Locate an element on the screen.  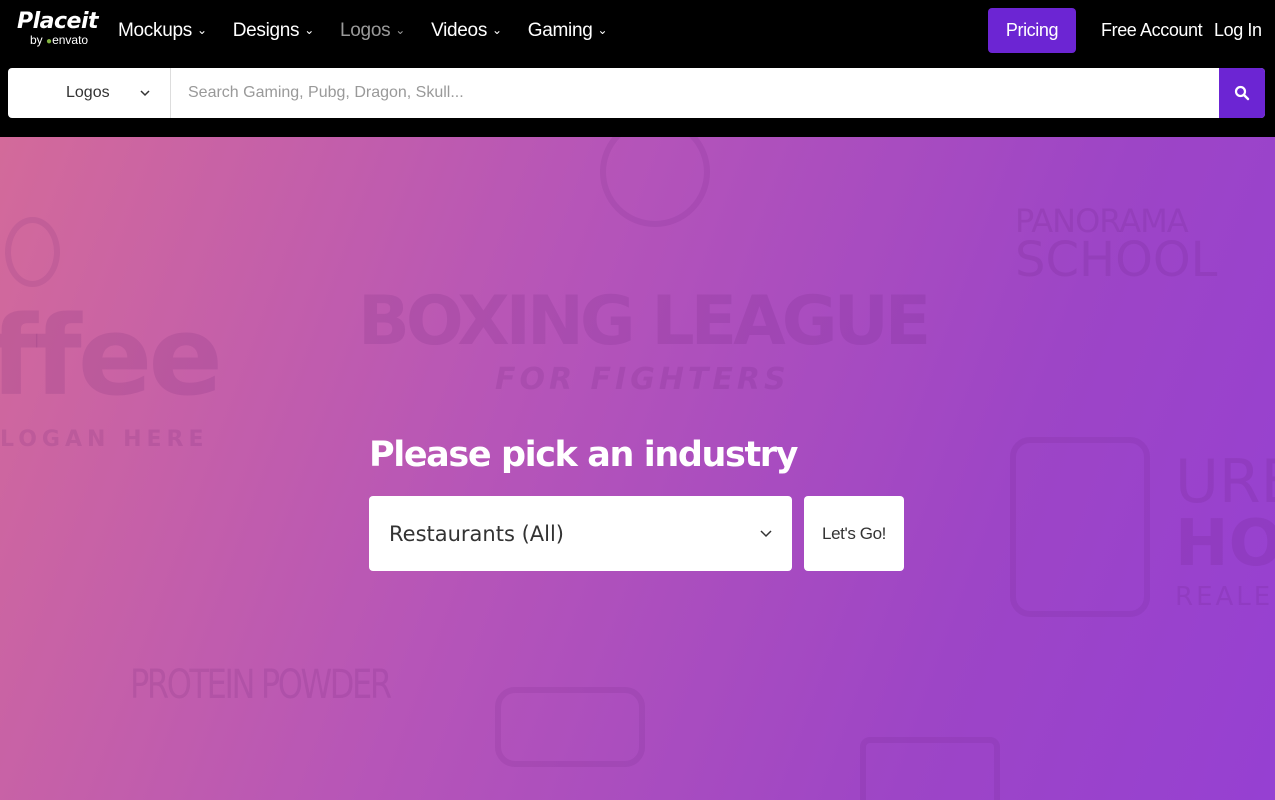
ghost-text-protein: PROTEIN POWDER is located at coordinates (261, 685).